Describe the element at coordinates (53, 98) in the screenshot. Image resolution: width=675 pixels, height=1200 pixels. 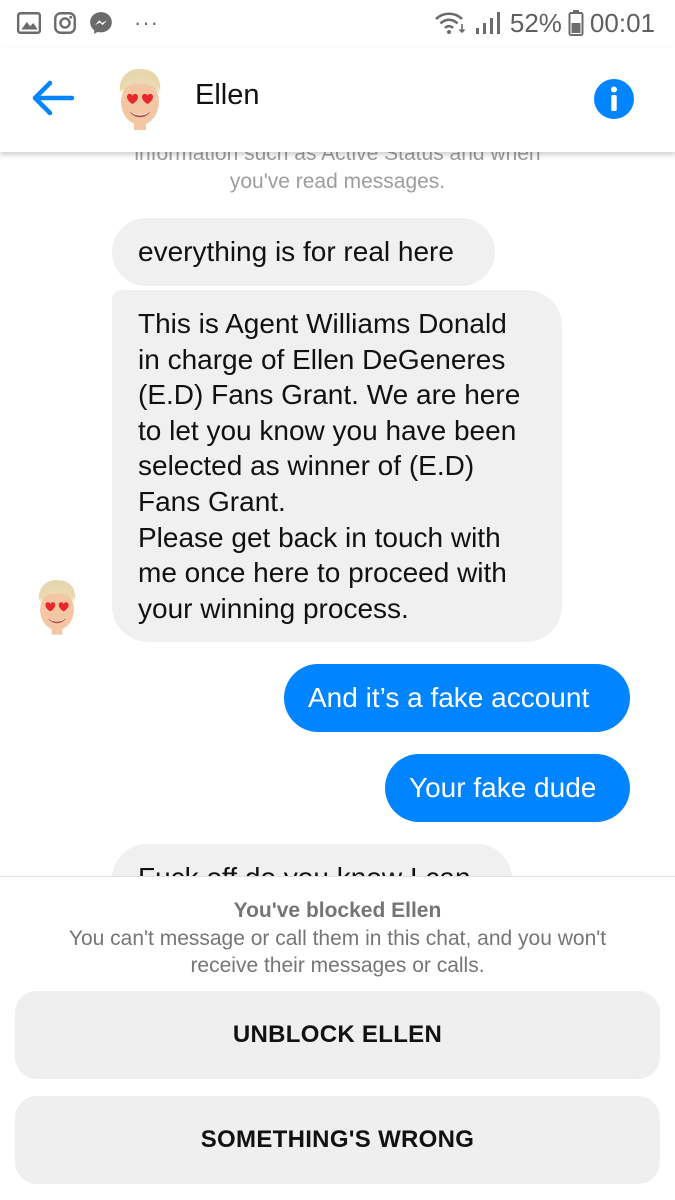
I see `back-arrow-icon` at that location.